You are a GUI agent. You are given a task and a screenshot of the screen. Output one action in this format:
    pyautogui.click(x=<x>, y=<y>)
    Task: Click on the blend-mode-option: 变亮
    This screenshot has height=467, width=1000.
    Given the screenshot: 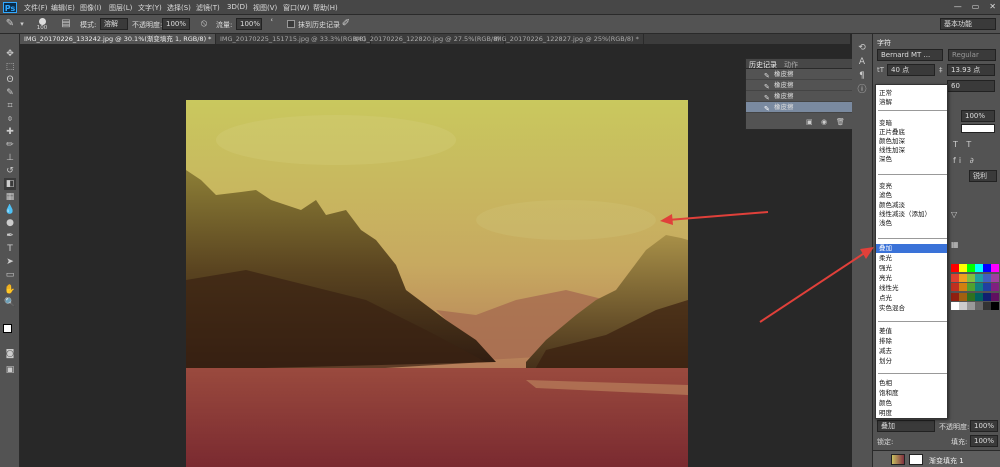 What is the action you would take?
    pyautogui.click(x=911, y=186)
    